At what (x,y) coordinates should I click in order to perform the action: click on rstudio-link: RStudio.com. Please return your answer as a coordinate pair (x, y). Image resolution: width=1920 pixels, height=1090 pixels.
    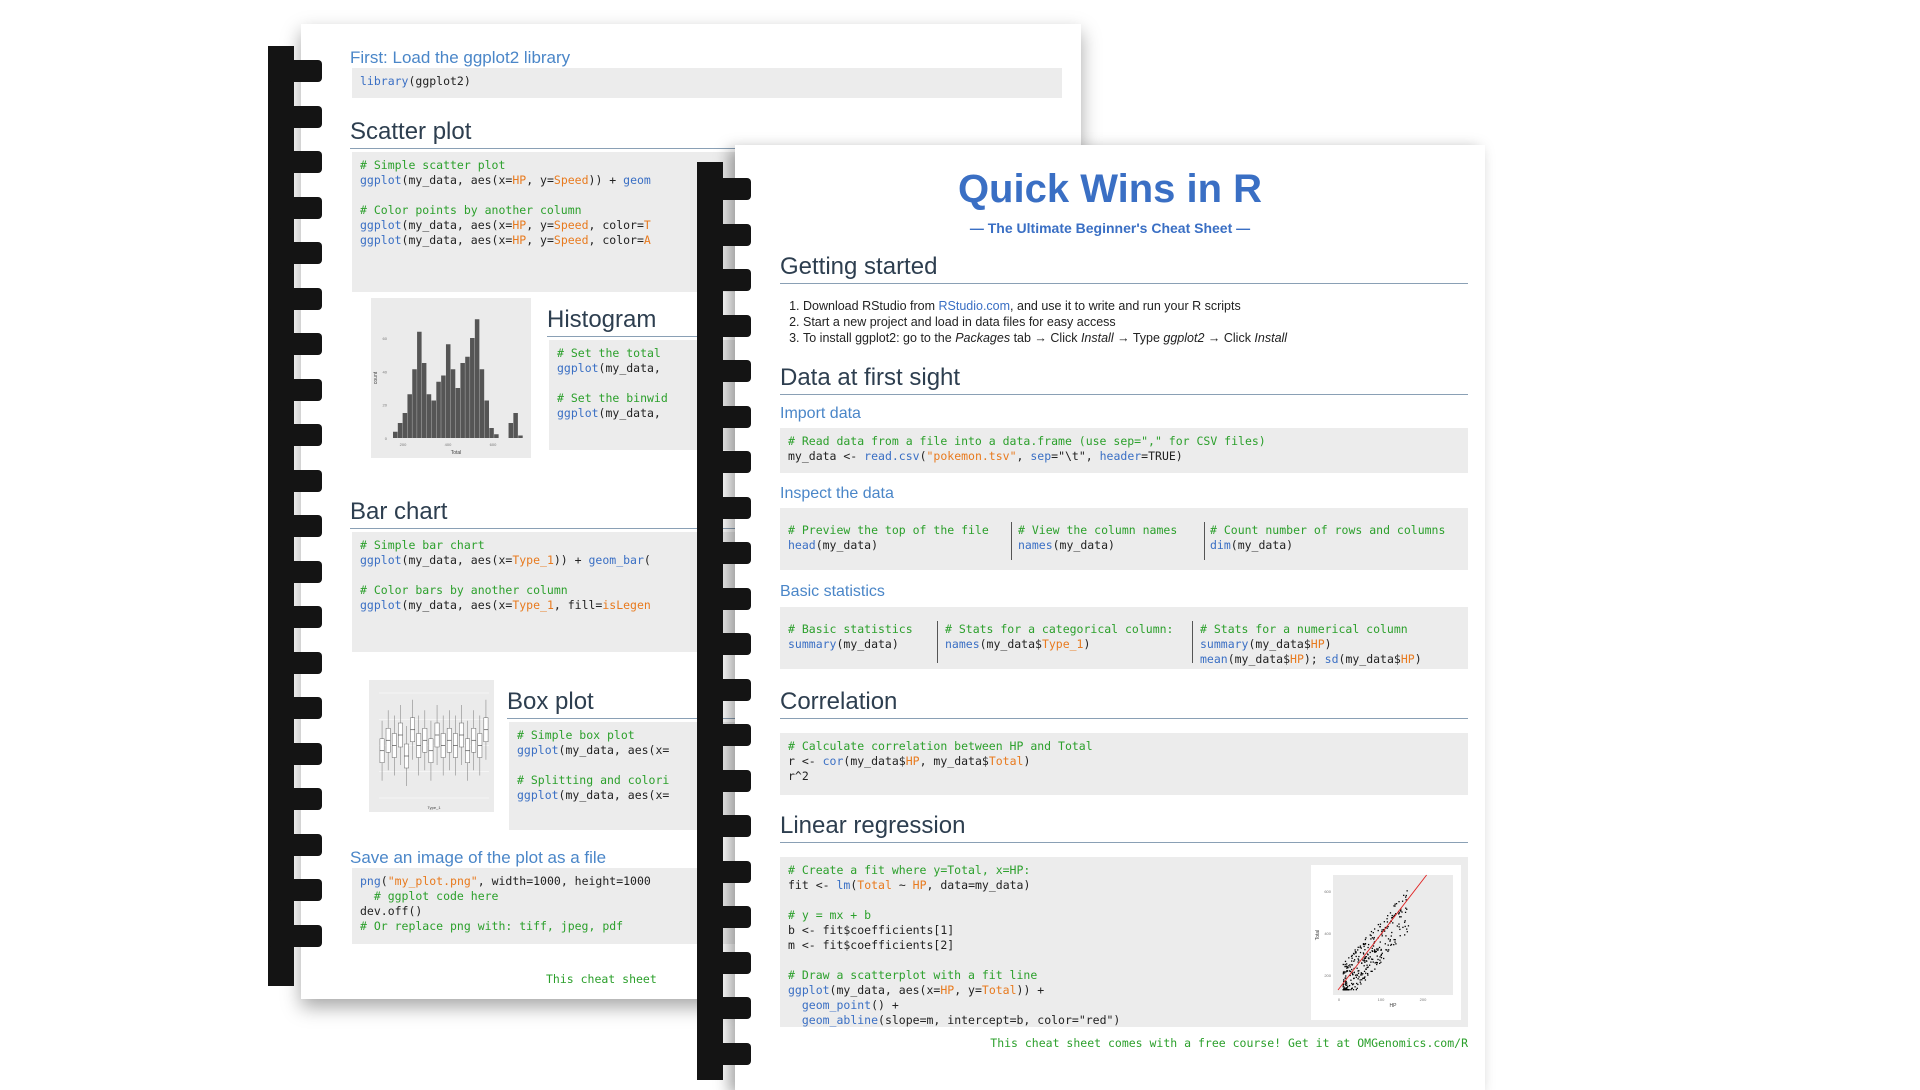
    Looking at the image, I should click on (974, 306).